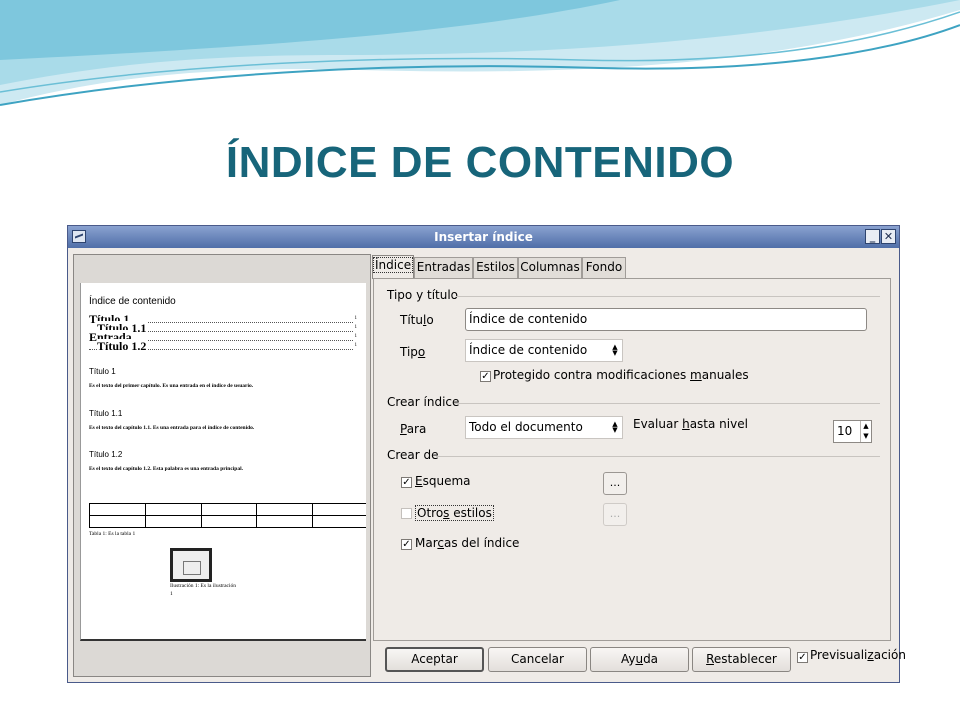  Describe the element at coordinates (413, 455) in the screenshot. I see `group-label-create-from: Crear de` at that location.